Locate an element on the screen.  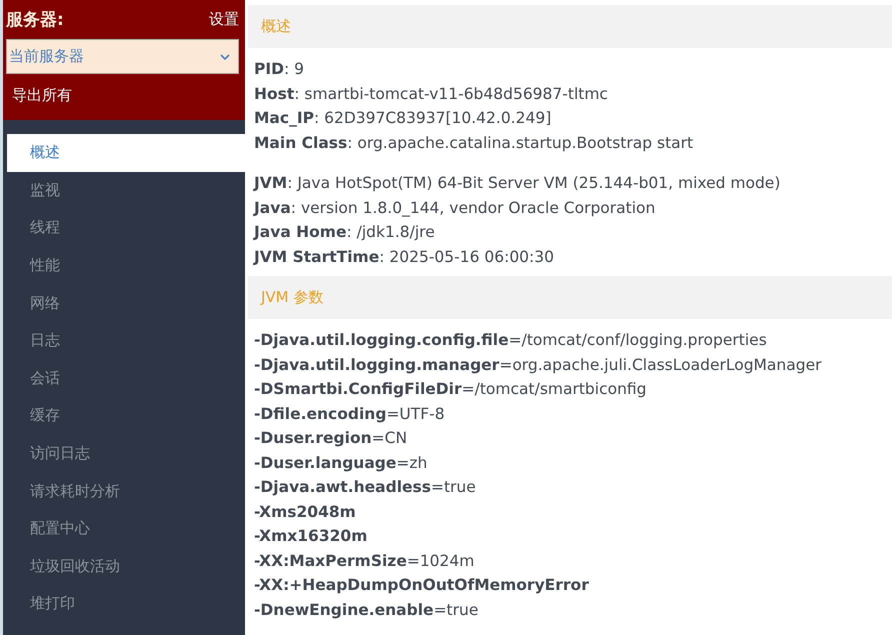
info-line: Main Class: org.apache.catalina.startup.Bootstrap start is located at coordinates (474, 143).